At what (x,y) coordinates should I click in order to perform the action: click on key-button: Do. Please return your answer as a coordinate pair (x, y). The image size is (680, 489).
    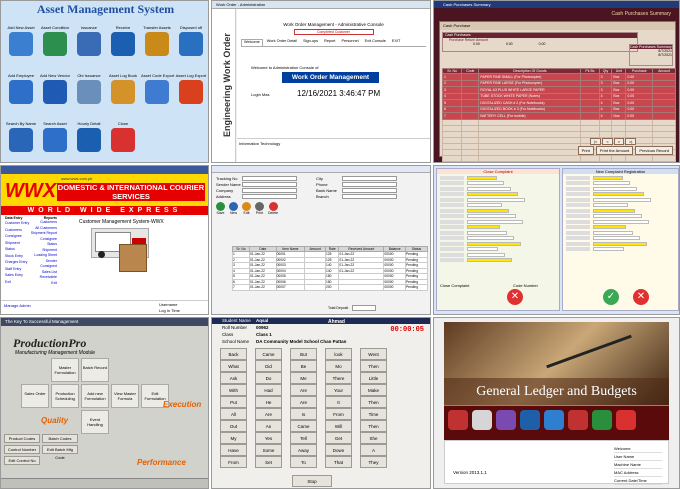
    Looking at the image, I should click on (268, 378).